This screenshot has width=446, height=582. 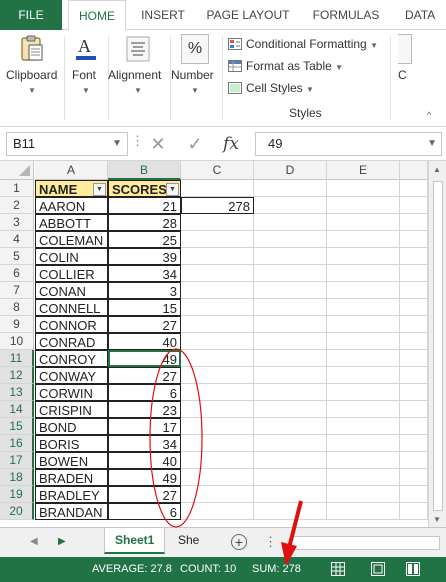 I want to click on cell-a18: BRADEN, so click(x=71, y=477).